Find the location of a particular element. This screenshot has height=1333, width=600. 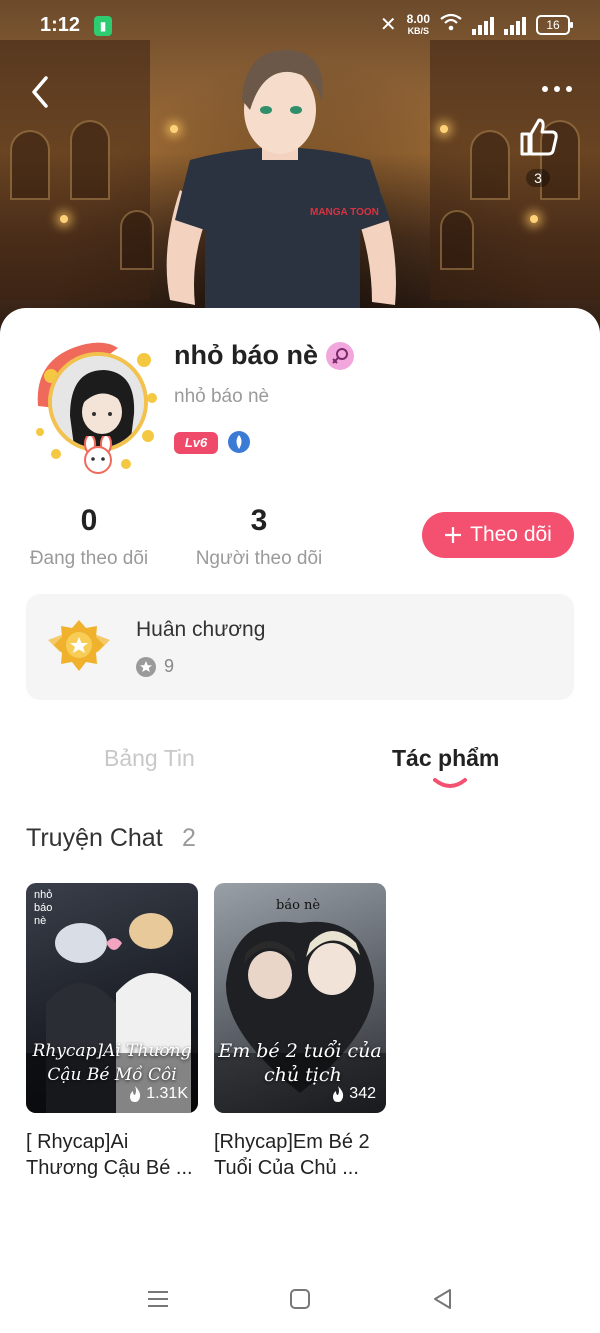

thumbs-up-icon is located at coordinates (539, 137).